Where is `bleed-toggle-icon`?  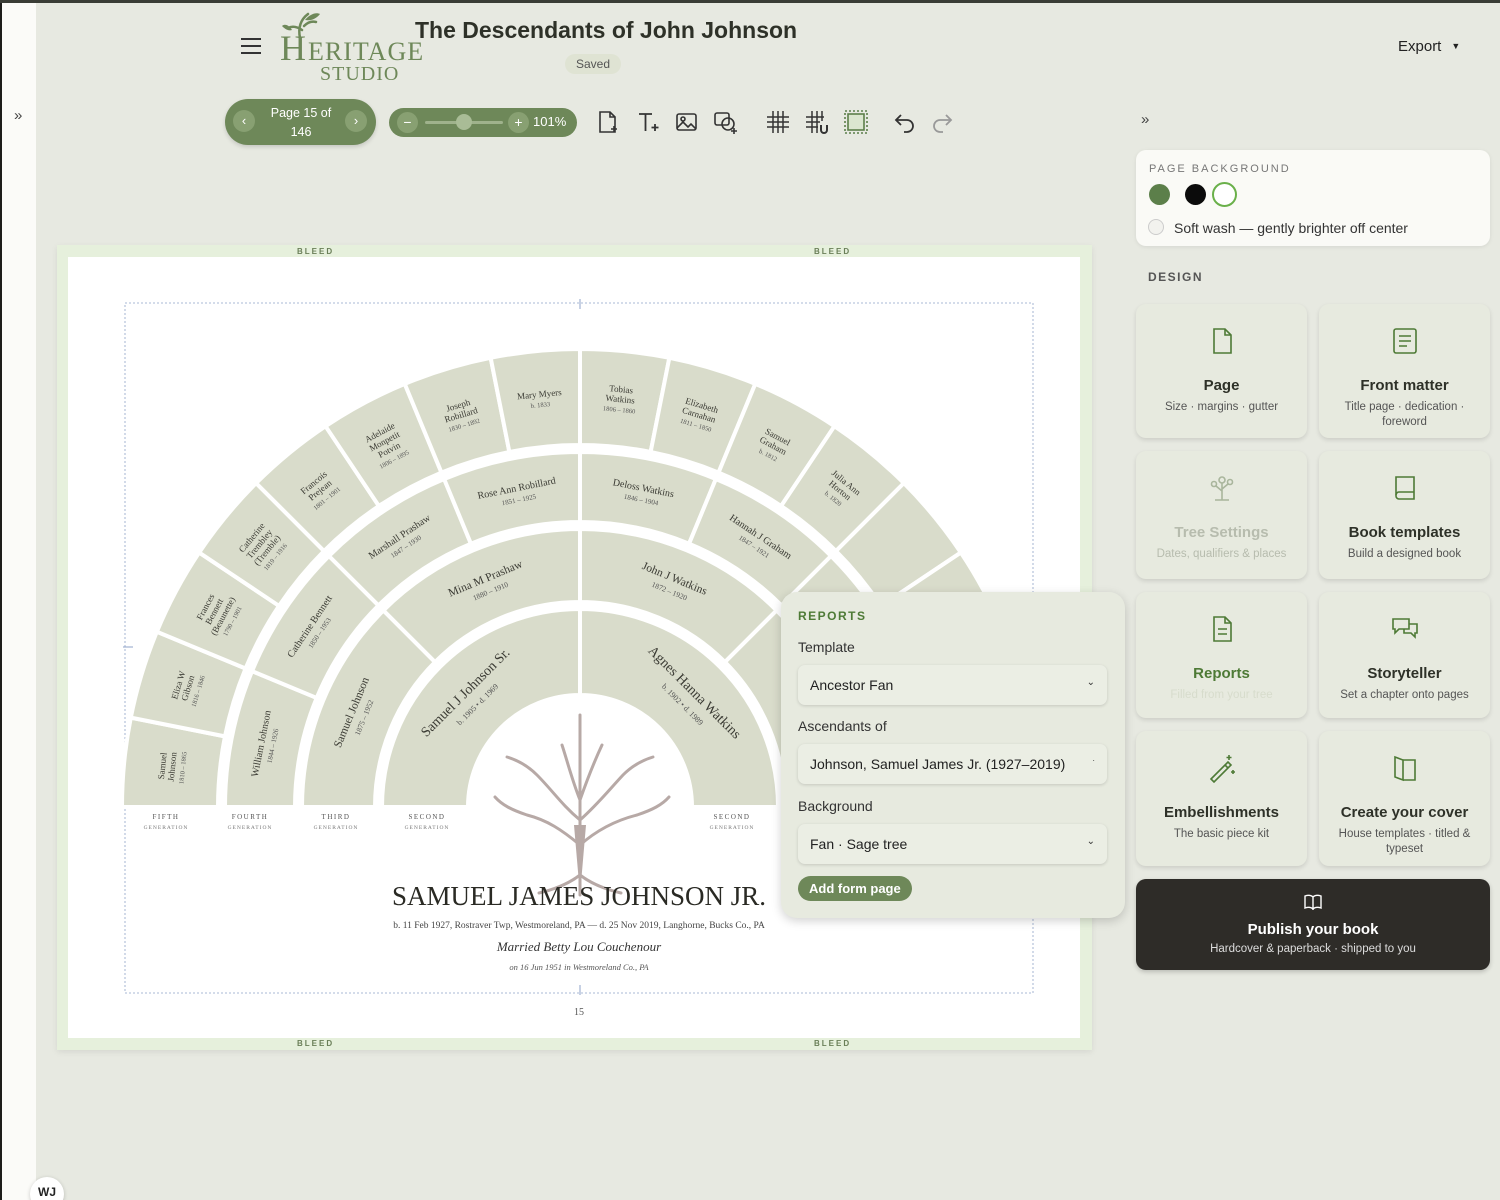 bleed-toggle-icon is located at coordinates (856, 122).